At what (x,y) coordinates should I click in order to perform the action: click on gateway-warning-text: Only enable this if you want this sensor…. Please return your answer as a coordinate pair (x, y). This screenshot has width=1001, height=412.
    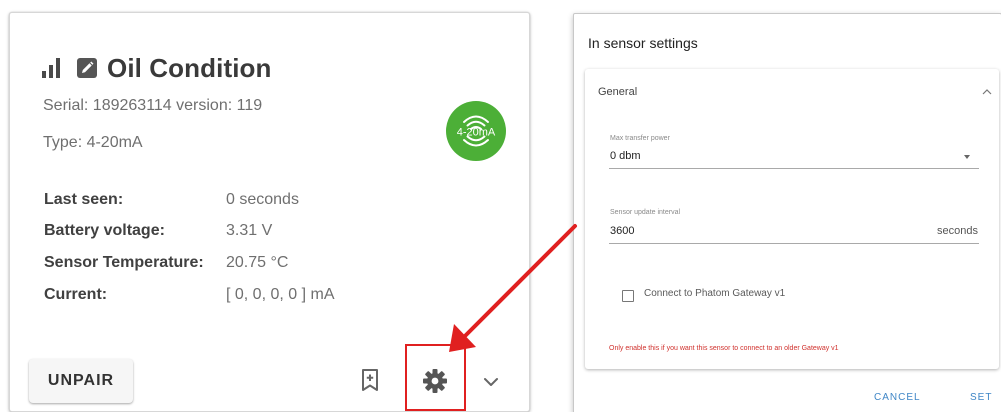
    Looking at the image, I should click on (724, 348).